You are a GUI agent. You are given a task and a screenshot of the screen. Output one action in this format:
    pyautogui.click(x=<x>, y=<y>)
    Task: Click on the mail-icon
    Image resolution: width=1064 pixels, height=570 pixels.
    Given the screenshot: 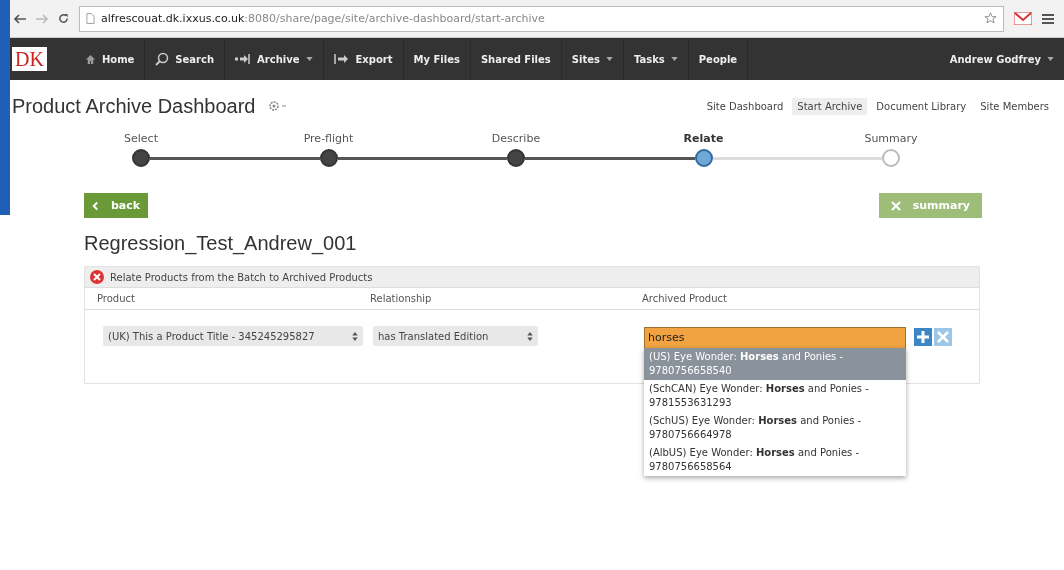 What is the action you would take?
    pyautogui.click(x=1023, y=18)
    